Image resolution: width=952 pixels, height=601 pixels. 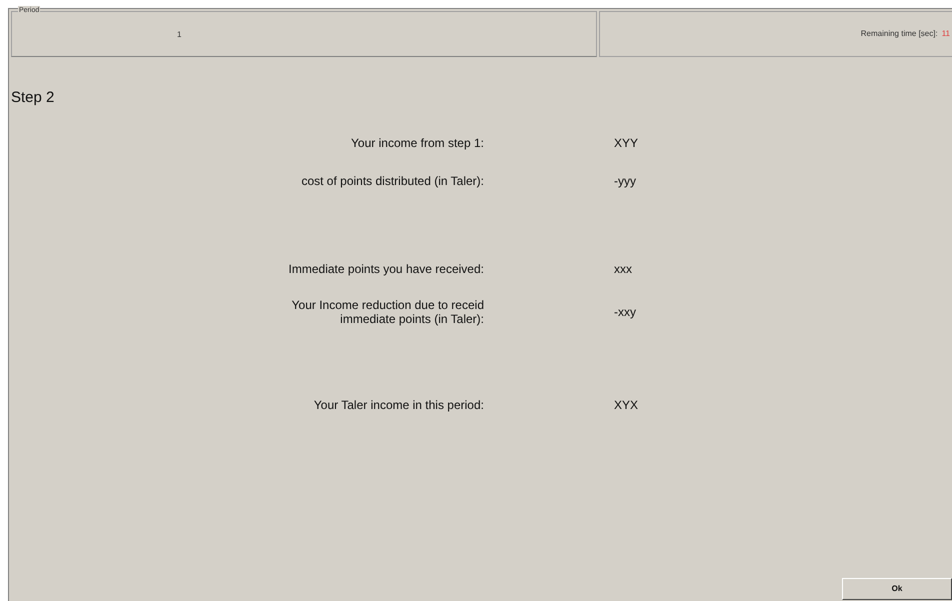 What do you see at coordinates (417, 143) in the screenshot?
I see `row-label: Your income from step 1:` at bounding box center [417, 143].